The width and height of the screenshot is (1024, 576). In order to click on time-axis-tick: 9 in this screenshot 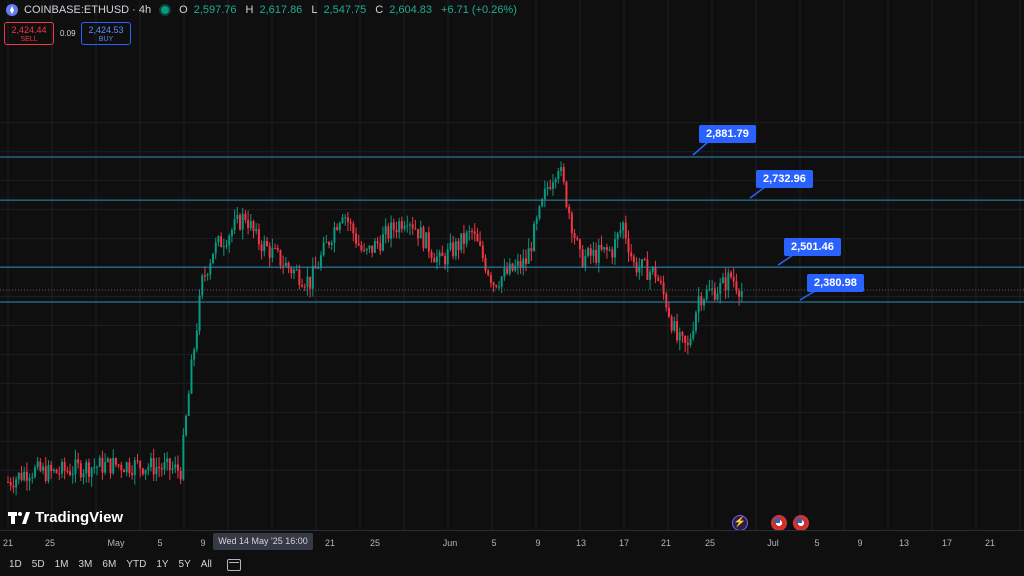, I will do `click(860, 543)`.